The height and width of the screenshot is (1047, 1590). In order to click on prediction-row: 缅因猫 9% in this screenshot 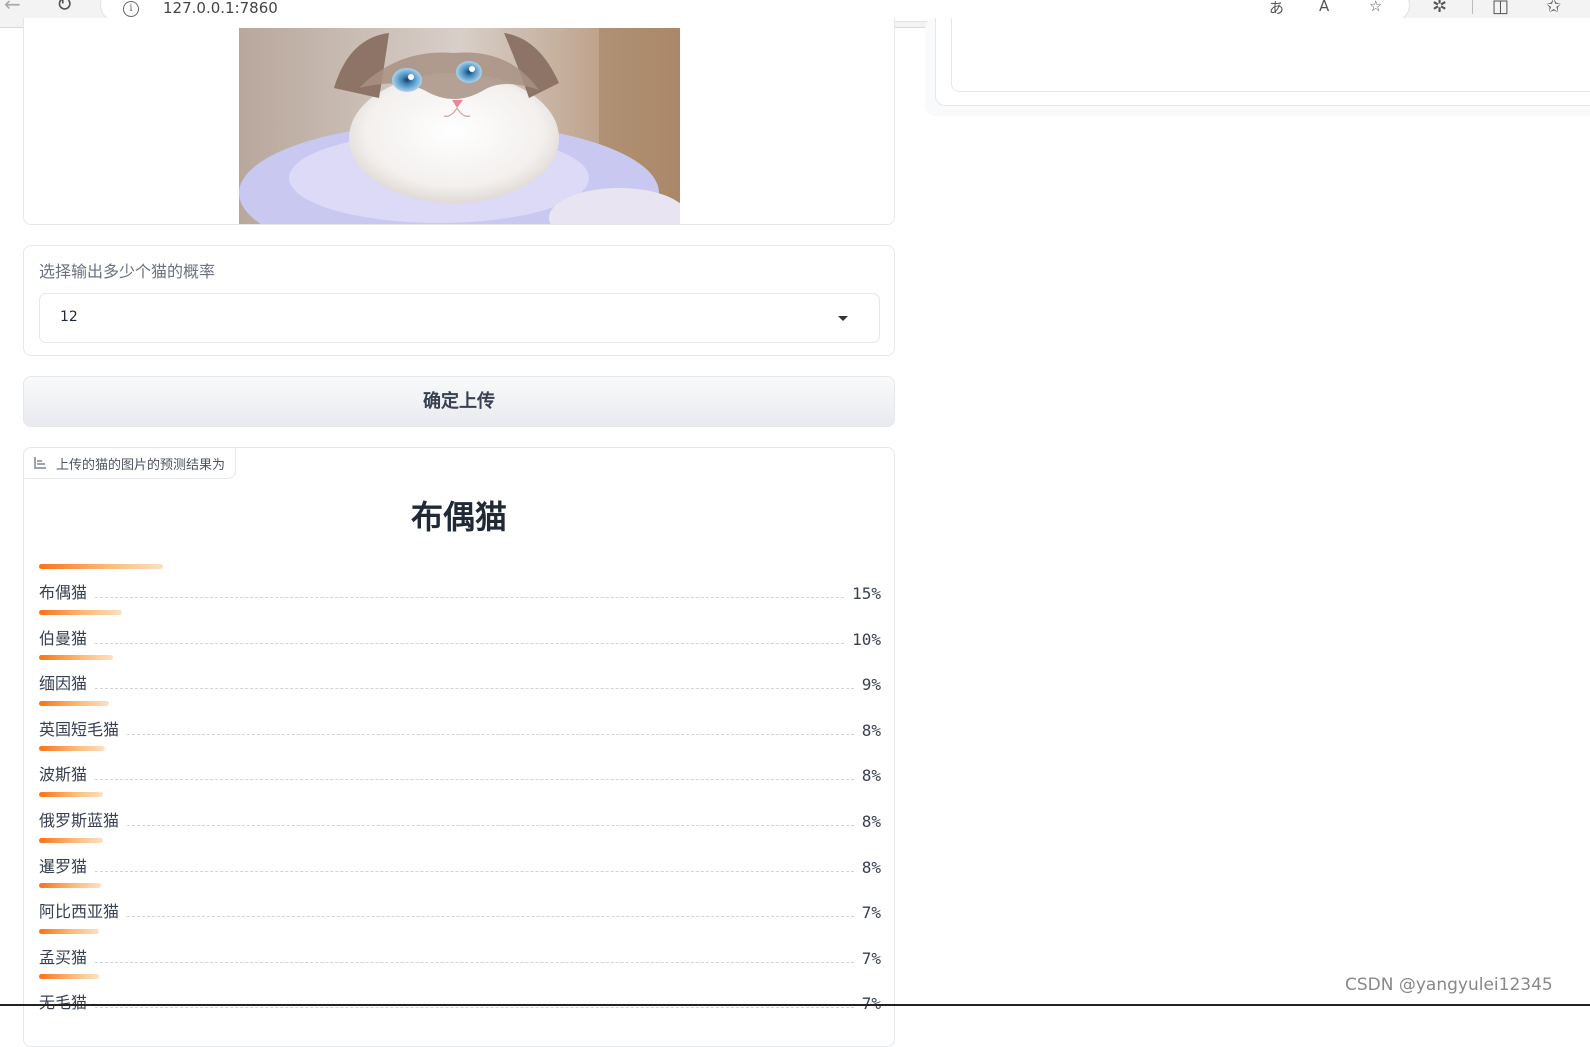, I will do `click(460, 678)`.